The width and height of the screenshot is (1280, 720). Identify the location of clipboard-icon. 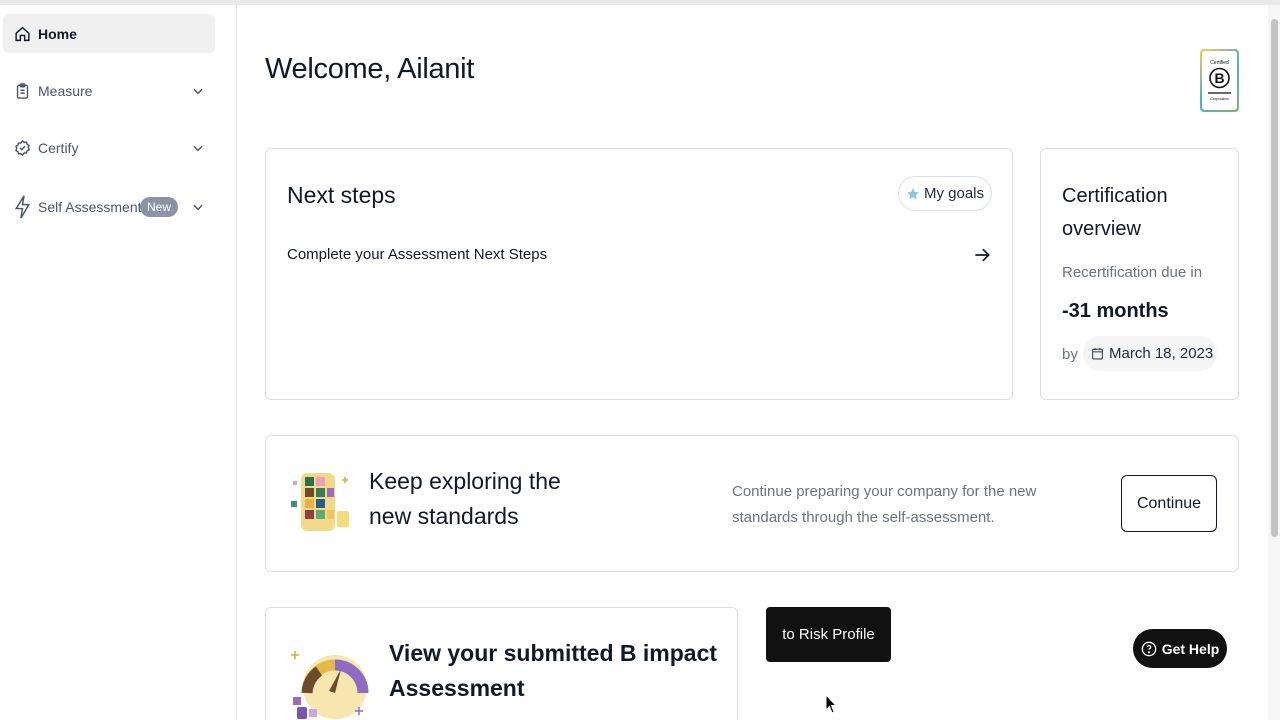
(22, 90).